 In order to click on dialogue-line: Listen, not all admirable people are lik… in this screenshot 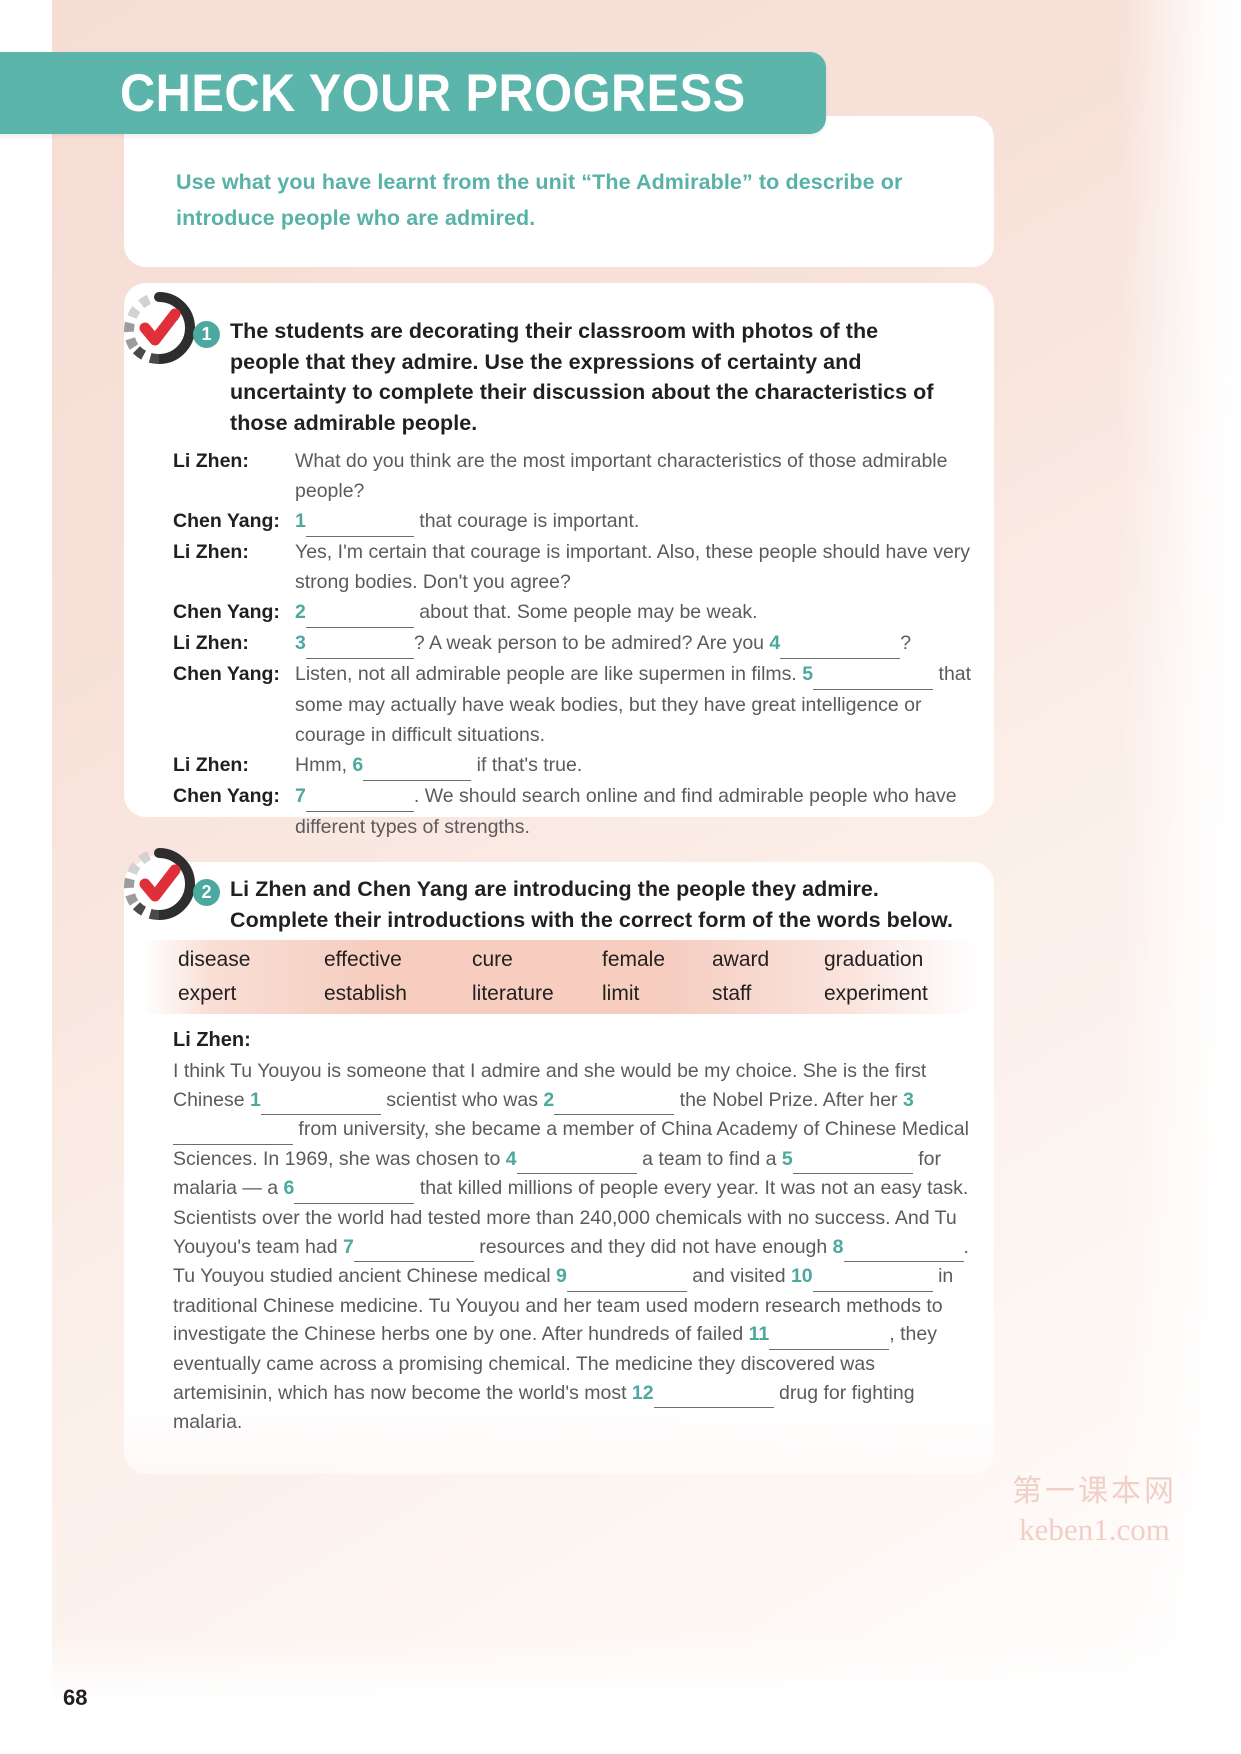, I will do `click(634, 704)`.